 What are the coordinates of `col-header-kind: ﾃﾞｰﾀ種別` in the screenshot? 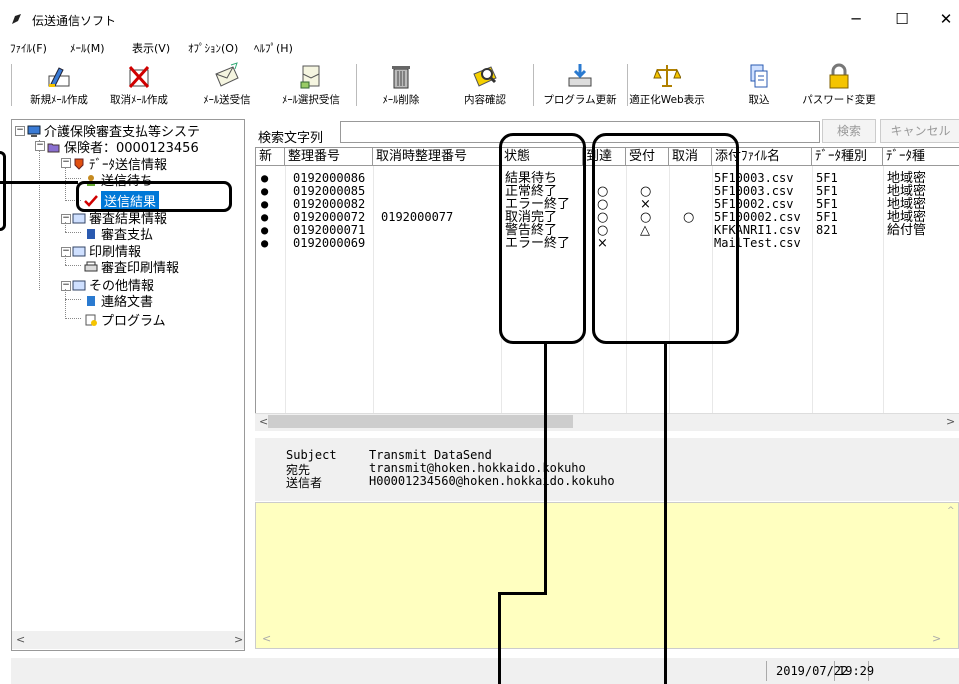 It's located at (847, 157).